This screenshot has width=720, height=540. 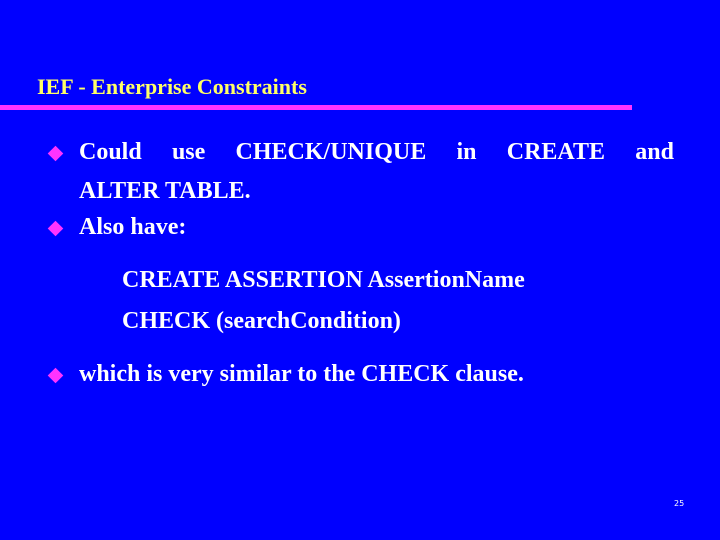 I want to click on word: Could, so click(x=110, y=152).